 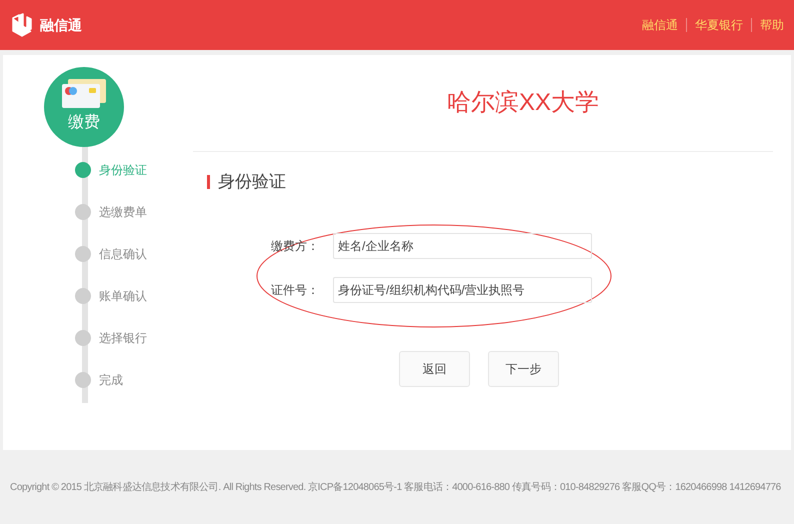 What do you see at coordinates (719, 25) in the screenshot?
I see `header-link: 华夏银行` at bounding box center [719, 25].